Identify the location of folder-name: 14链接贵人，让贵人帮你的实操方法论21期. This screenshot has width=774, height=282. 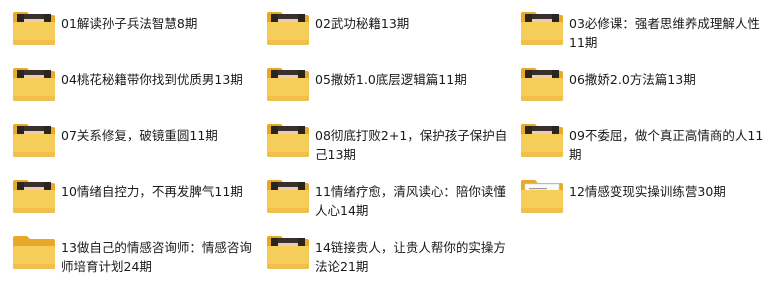
(410, 257).